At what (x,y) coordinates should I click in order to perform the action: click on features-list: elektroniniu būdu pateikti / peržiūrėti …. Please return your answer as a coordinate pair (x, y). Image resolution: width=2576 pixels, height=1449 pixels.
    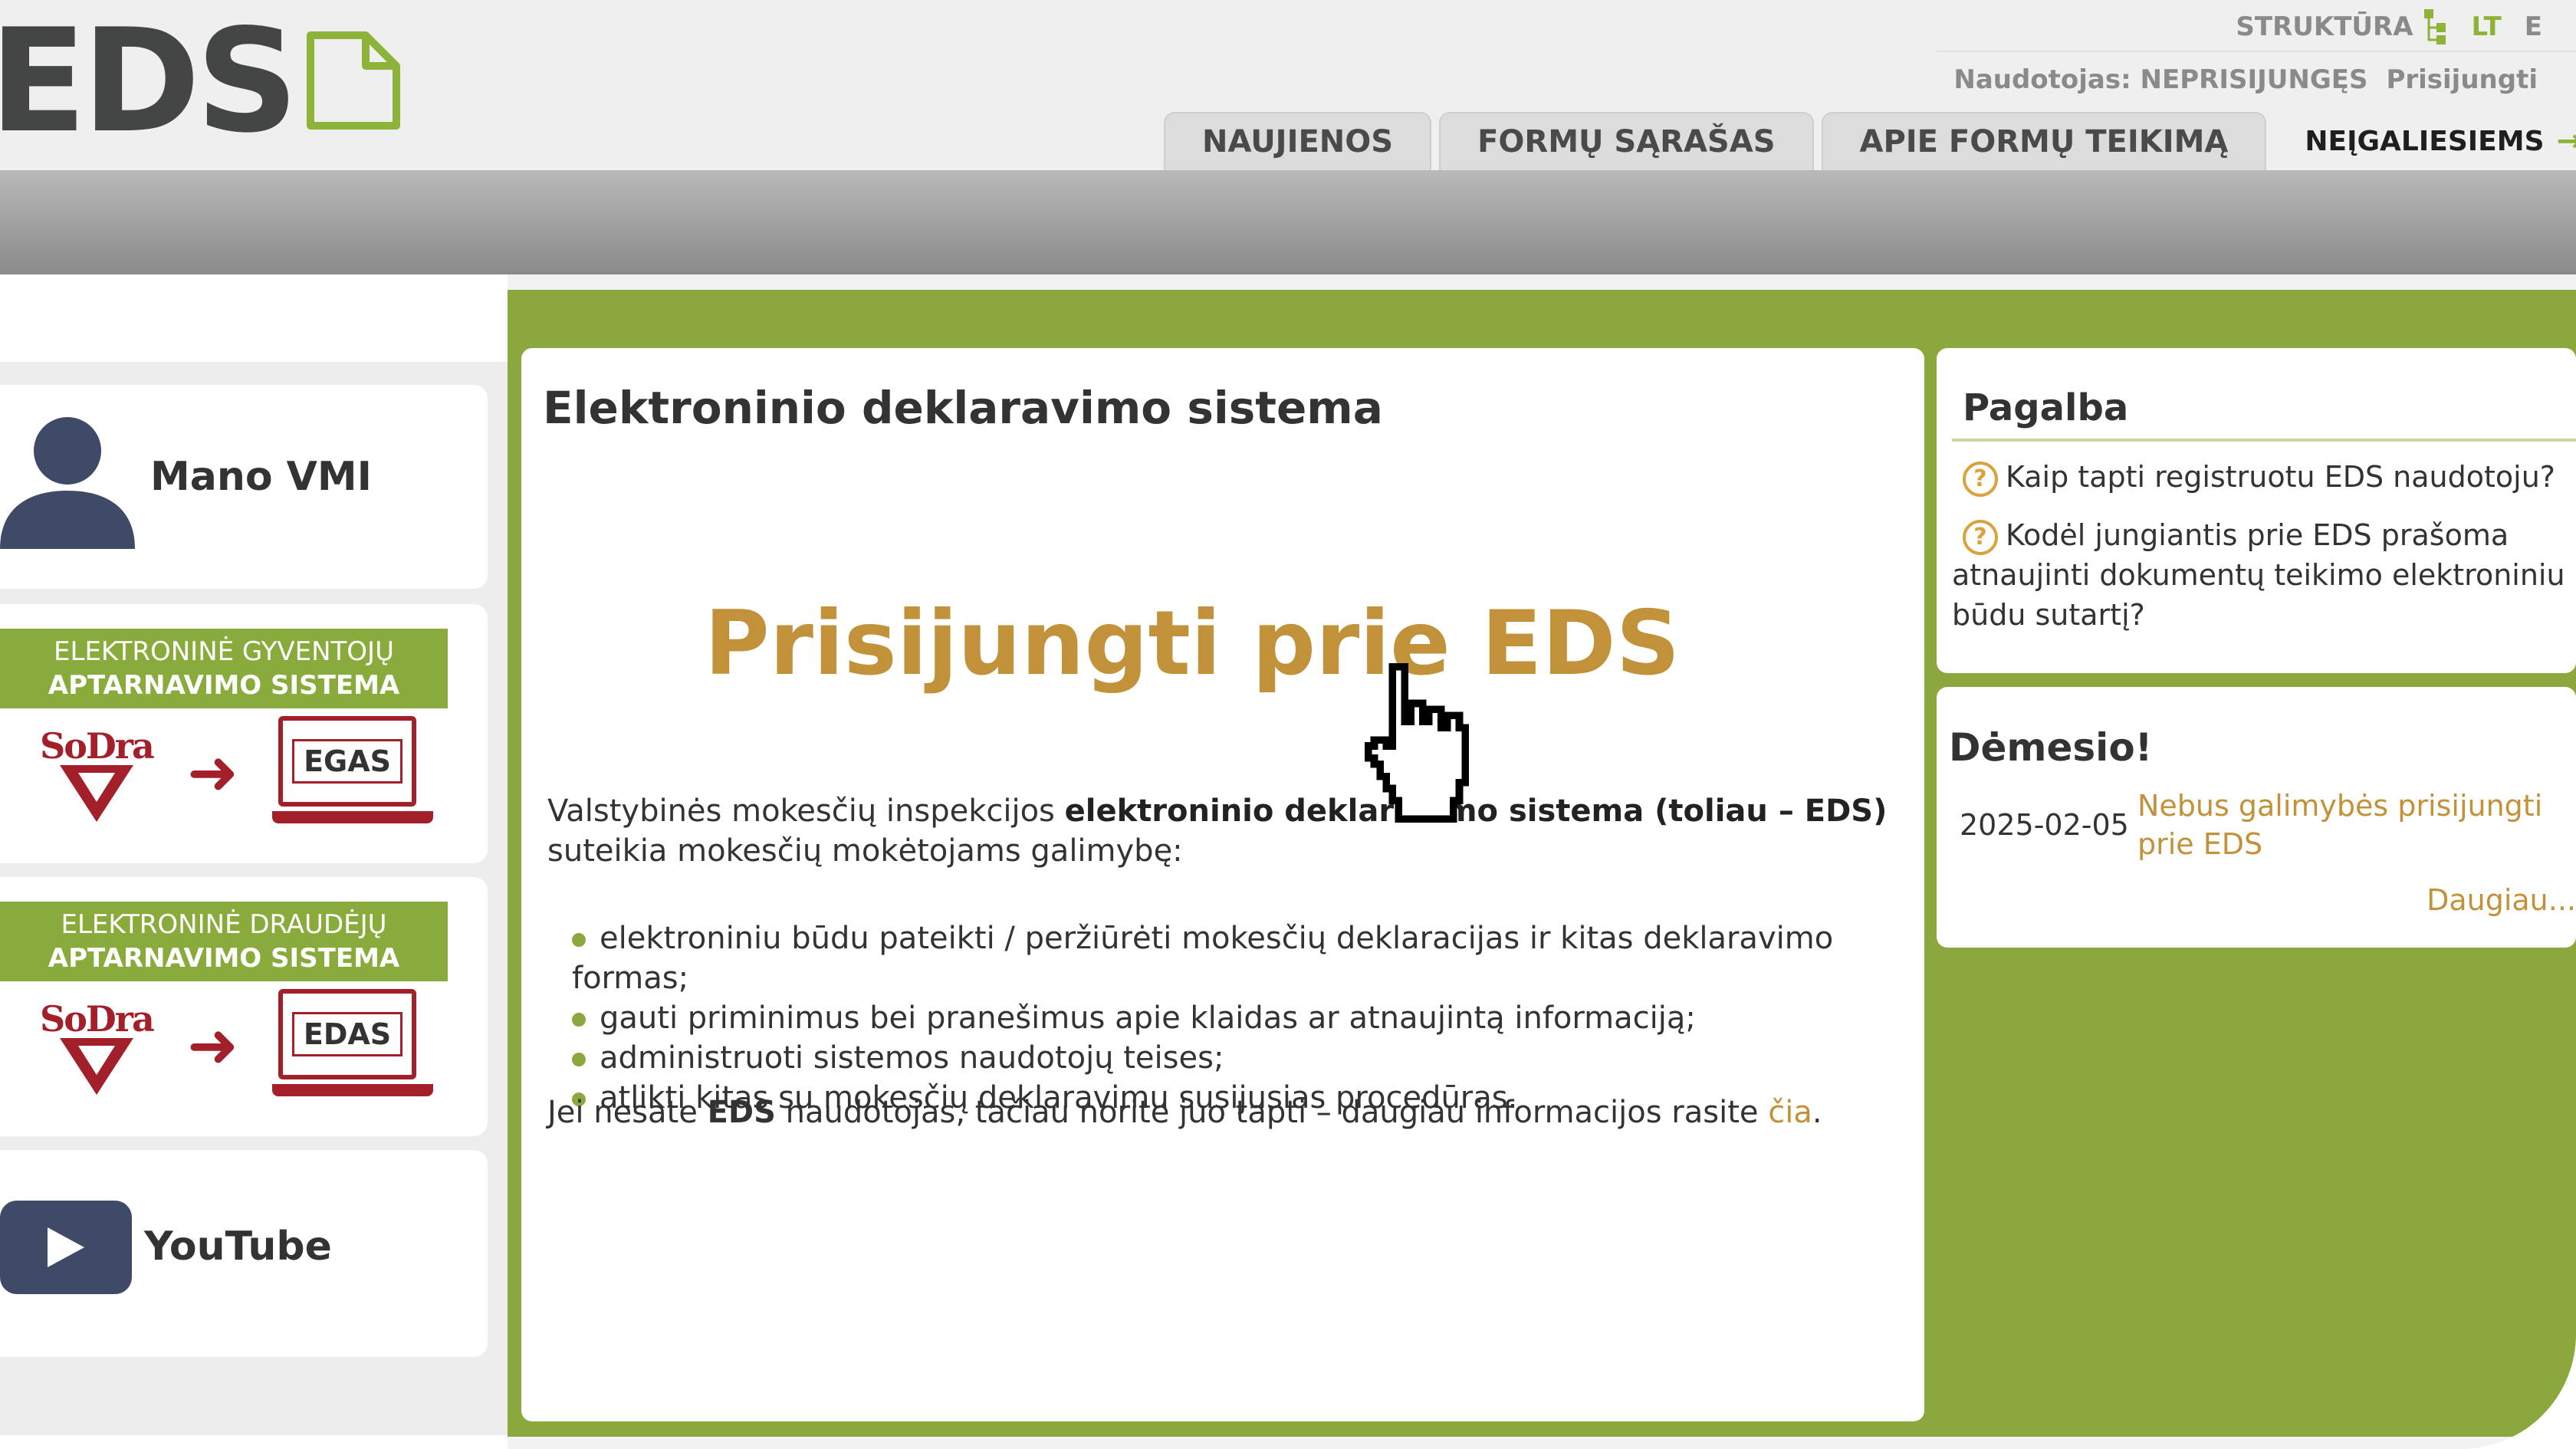
    Looking at the image, I should click on (1248, 1018).